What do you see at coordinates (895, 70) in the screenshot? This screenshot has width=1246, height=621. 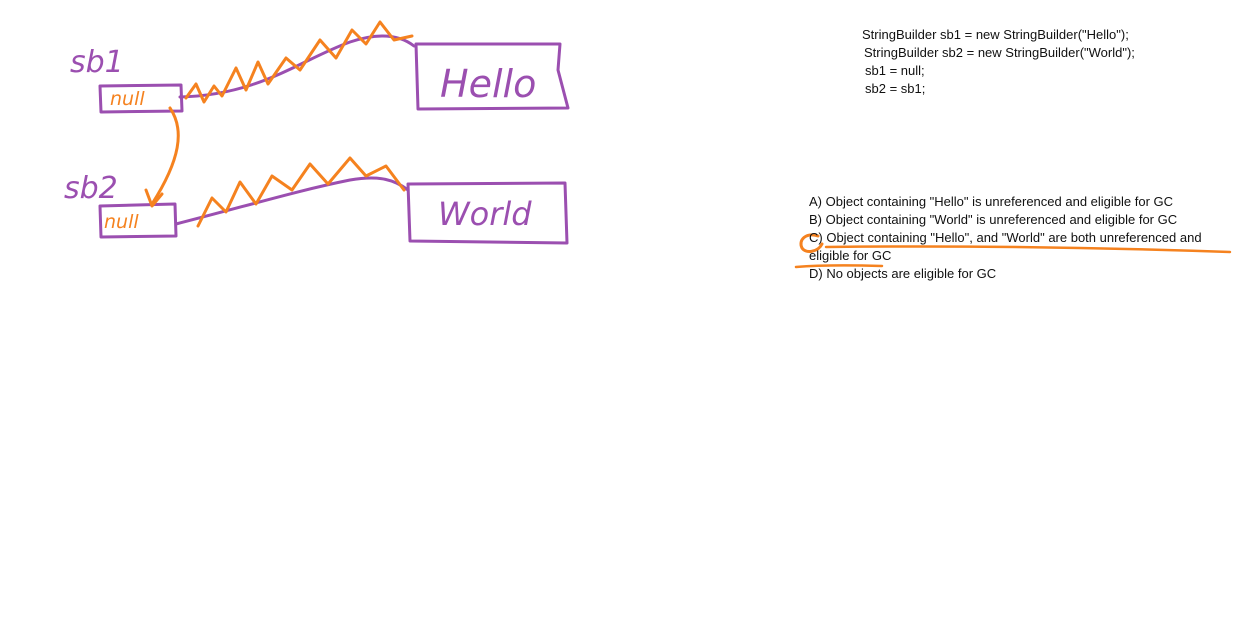 I see `code-line: sb1 = null;` at bounding box center [895, 70].